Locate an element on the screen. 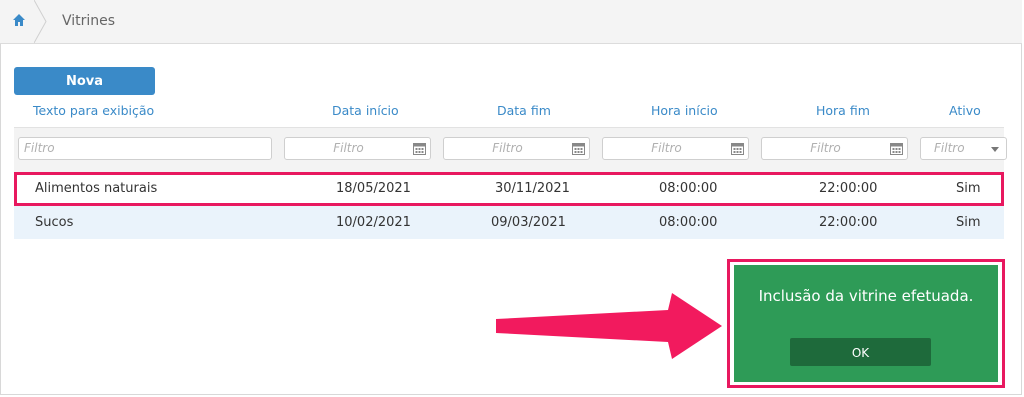 The width and height of the screenshot is (1024, 397). end-time-filter-input: Filtro is located at coordinates (834, 148).